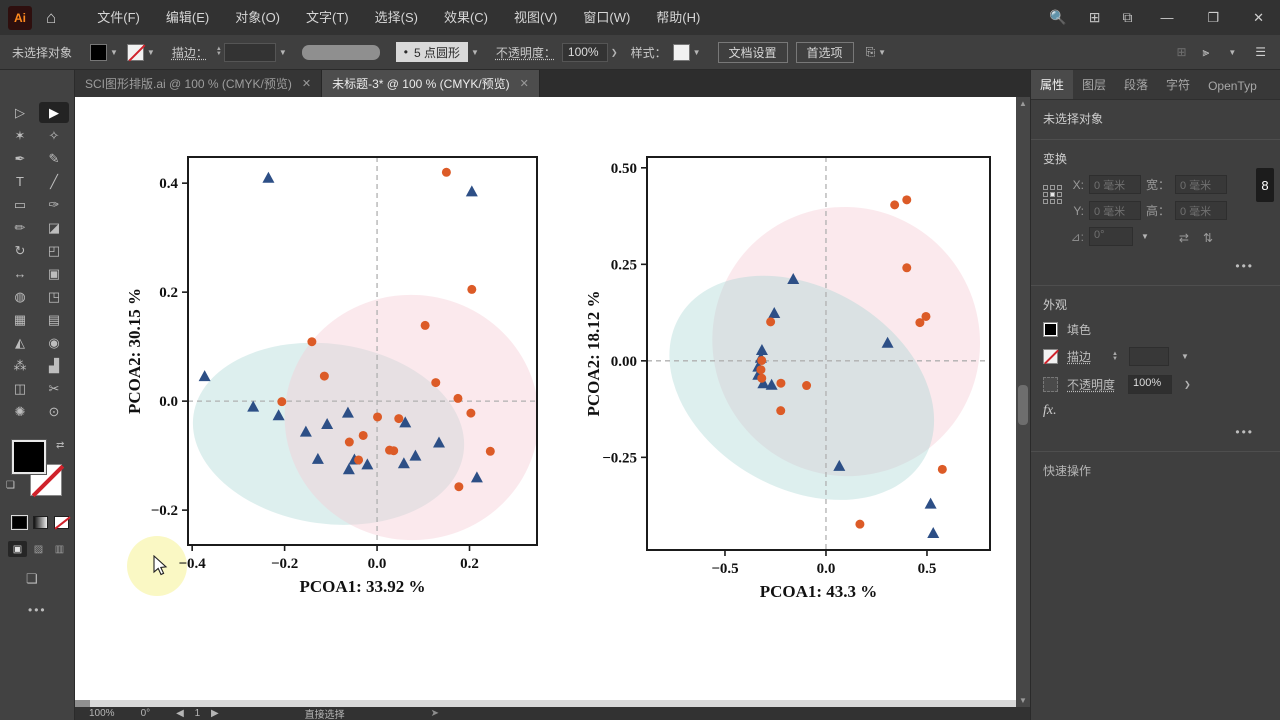  I want to click on mesh-tool-icon: ▦, so click(20, 319).